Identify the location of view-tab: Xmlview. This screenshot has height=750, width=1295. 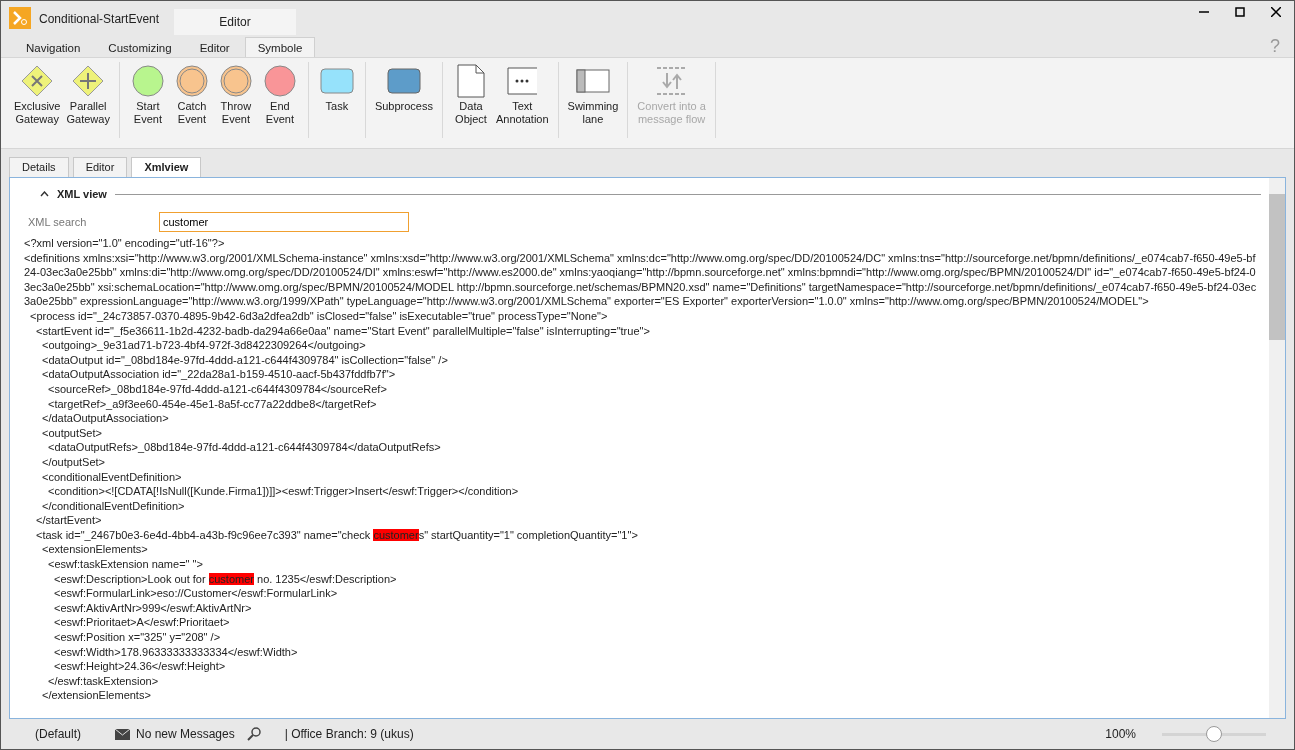
(166, 167).